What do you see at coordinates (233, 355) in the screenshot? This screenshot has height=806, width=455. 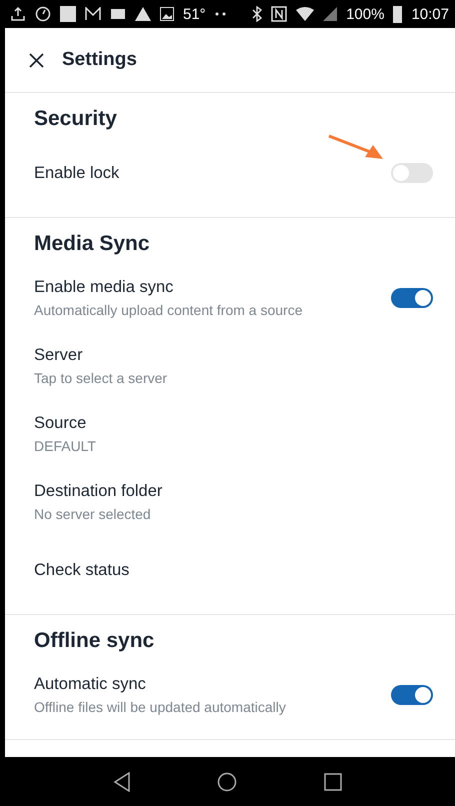 I see `setting-label: Server` at bounding box center [233, 355].